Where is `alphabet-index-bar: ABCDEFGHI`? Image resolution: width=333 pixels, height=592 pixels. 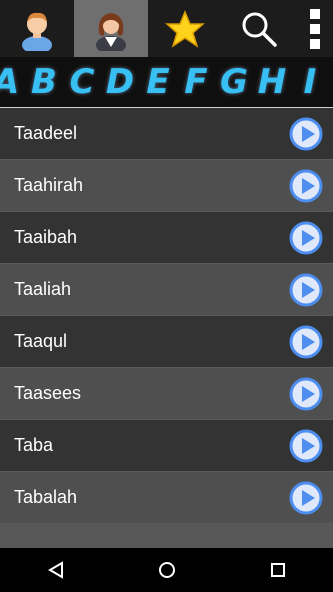 alphabet-index-bar: ABCDEFGHI is located at coordinates (166, 83).